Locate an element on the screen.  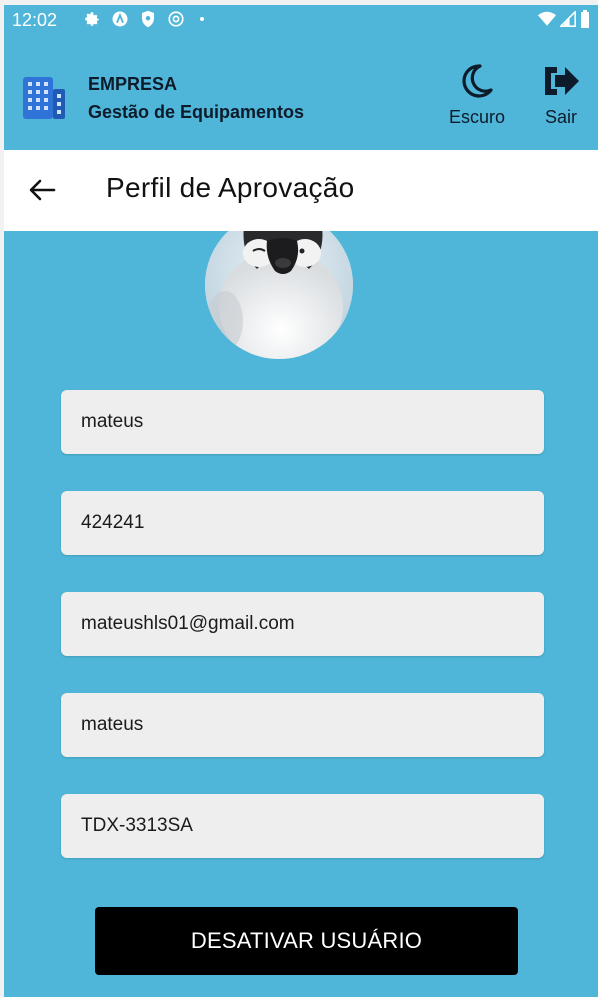
sign-out-icon is located at coordinates (561, 81).